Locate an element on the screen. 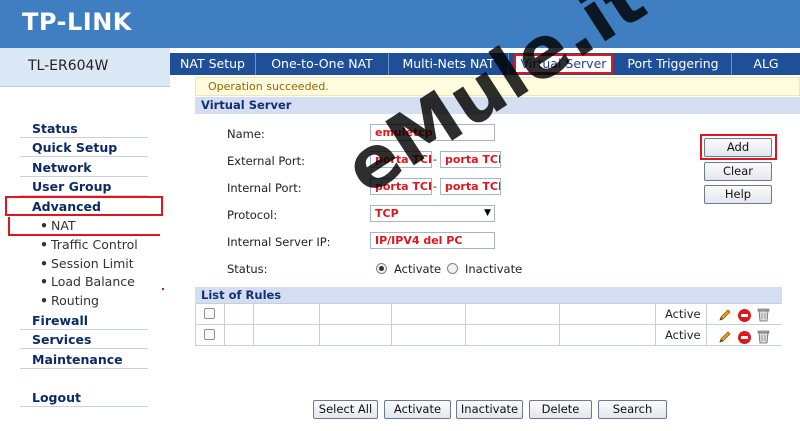 The image size is (800, 431). status-activate-radio is located at coordinates (381, 268).